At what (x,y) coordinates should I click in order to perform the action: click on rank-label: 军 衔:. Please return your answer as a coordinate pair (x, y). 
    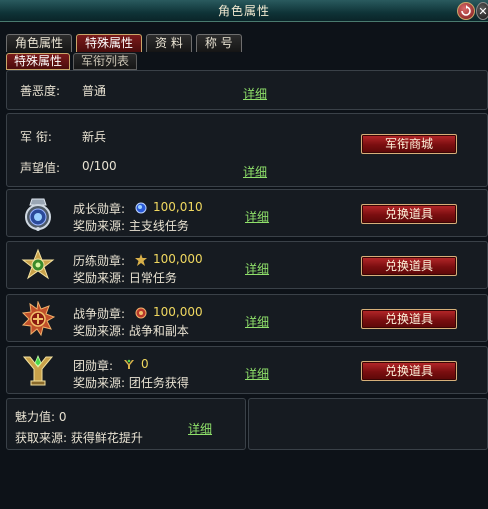
    Looking at the image, I should click on (36, 137).